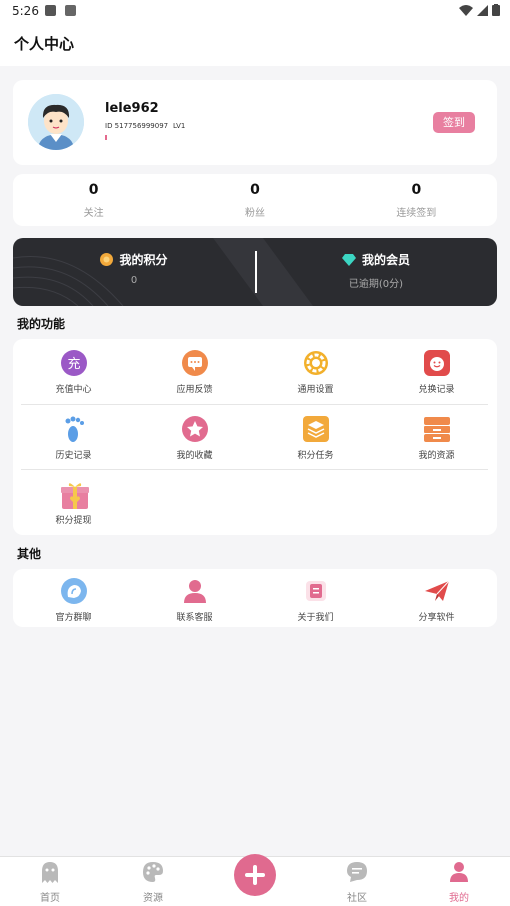  I want to click on grid-item-label: 兑换记录, so click(436, 390).